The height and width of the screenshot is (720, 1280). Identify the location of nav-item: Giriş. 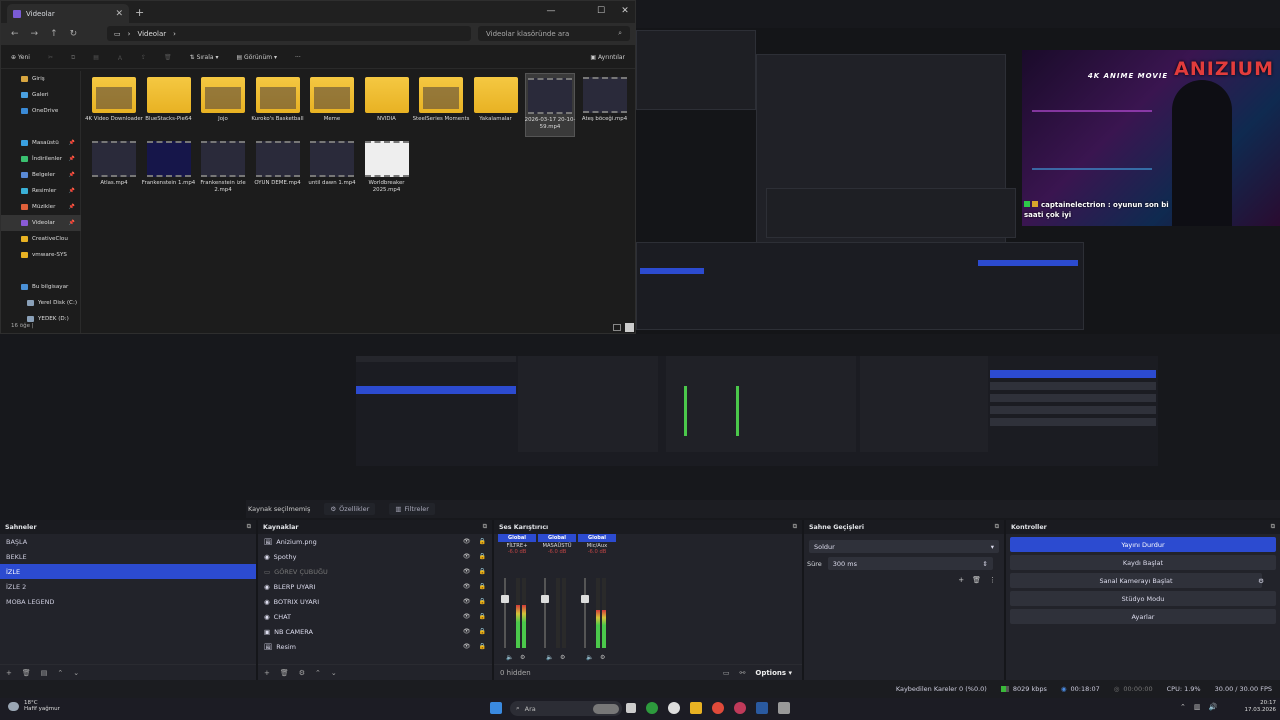
(41, 79).